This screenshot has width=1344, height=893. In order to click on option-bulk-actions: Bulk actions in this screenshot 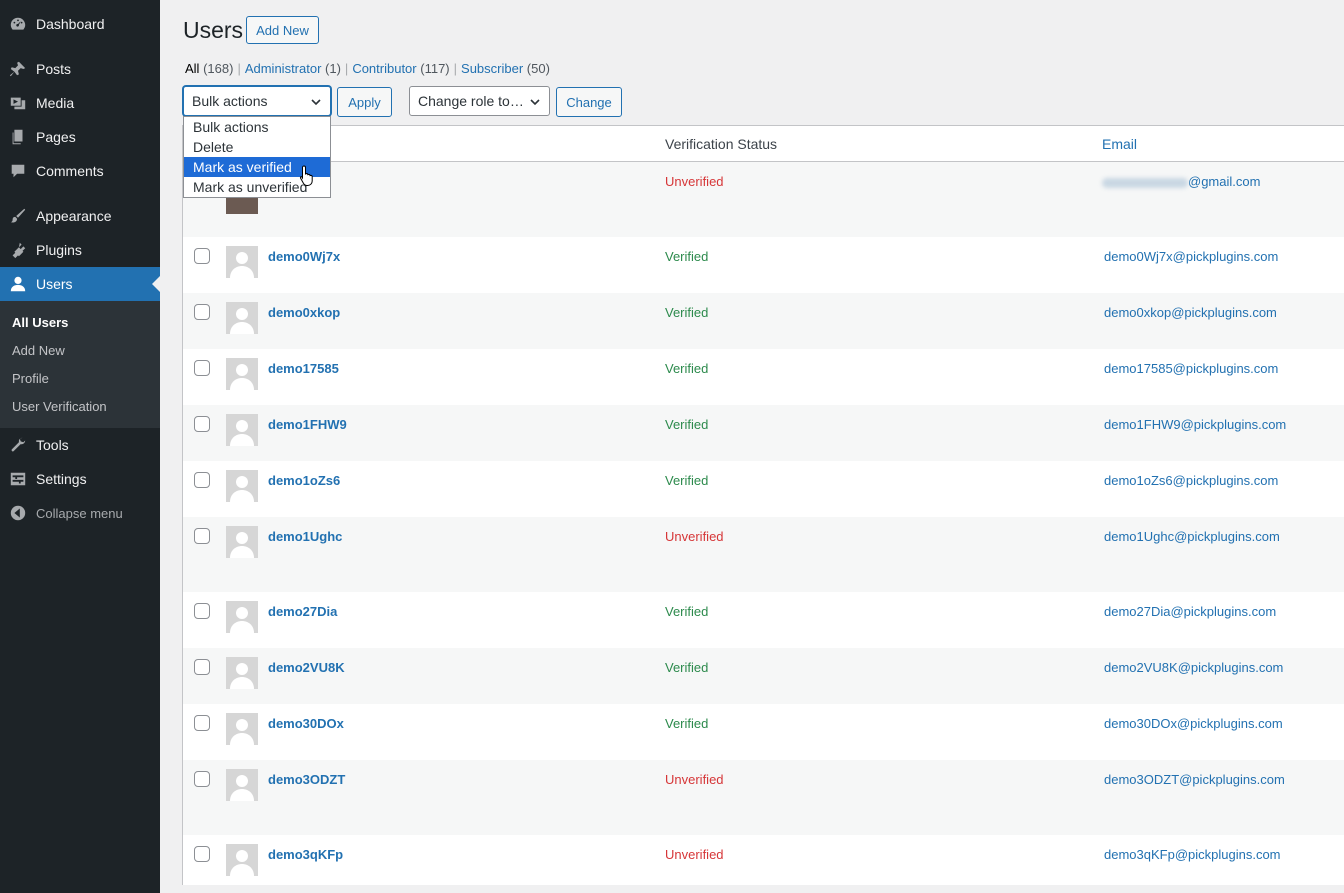, I will do `click(257, 127)`.